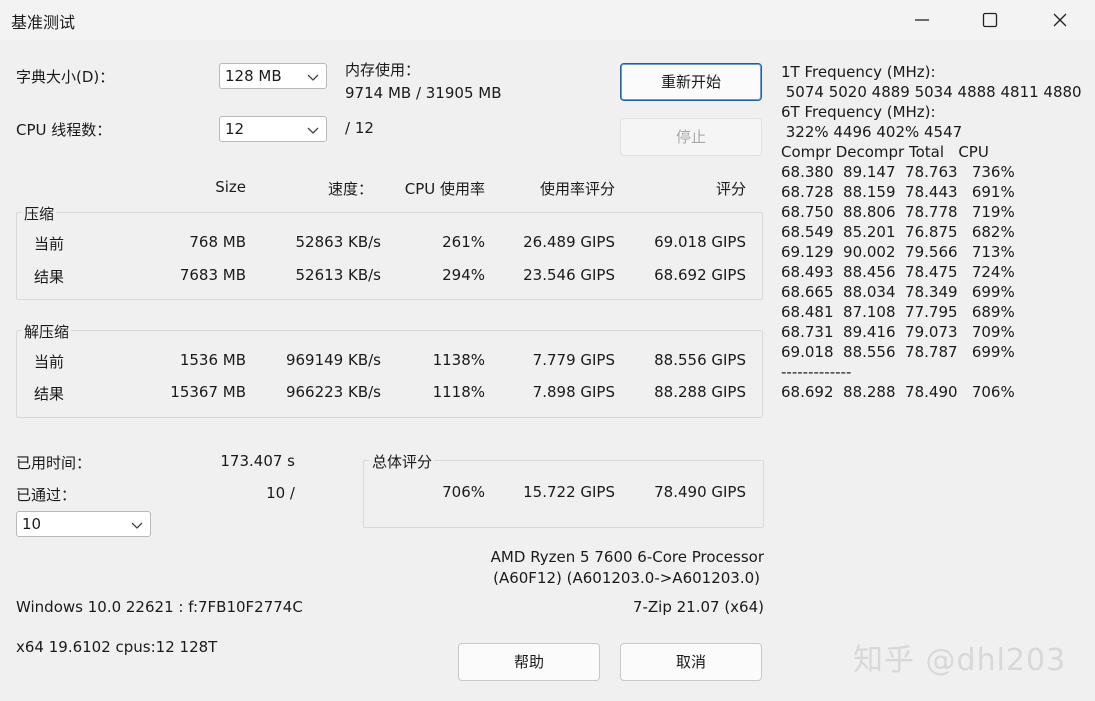 The height and width of the screenshot is (701, 1095). Describe the element at coordinates (333, 360) in the screenshot. I see `cell-speed: 969149 KB/s` at that location.